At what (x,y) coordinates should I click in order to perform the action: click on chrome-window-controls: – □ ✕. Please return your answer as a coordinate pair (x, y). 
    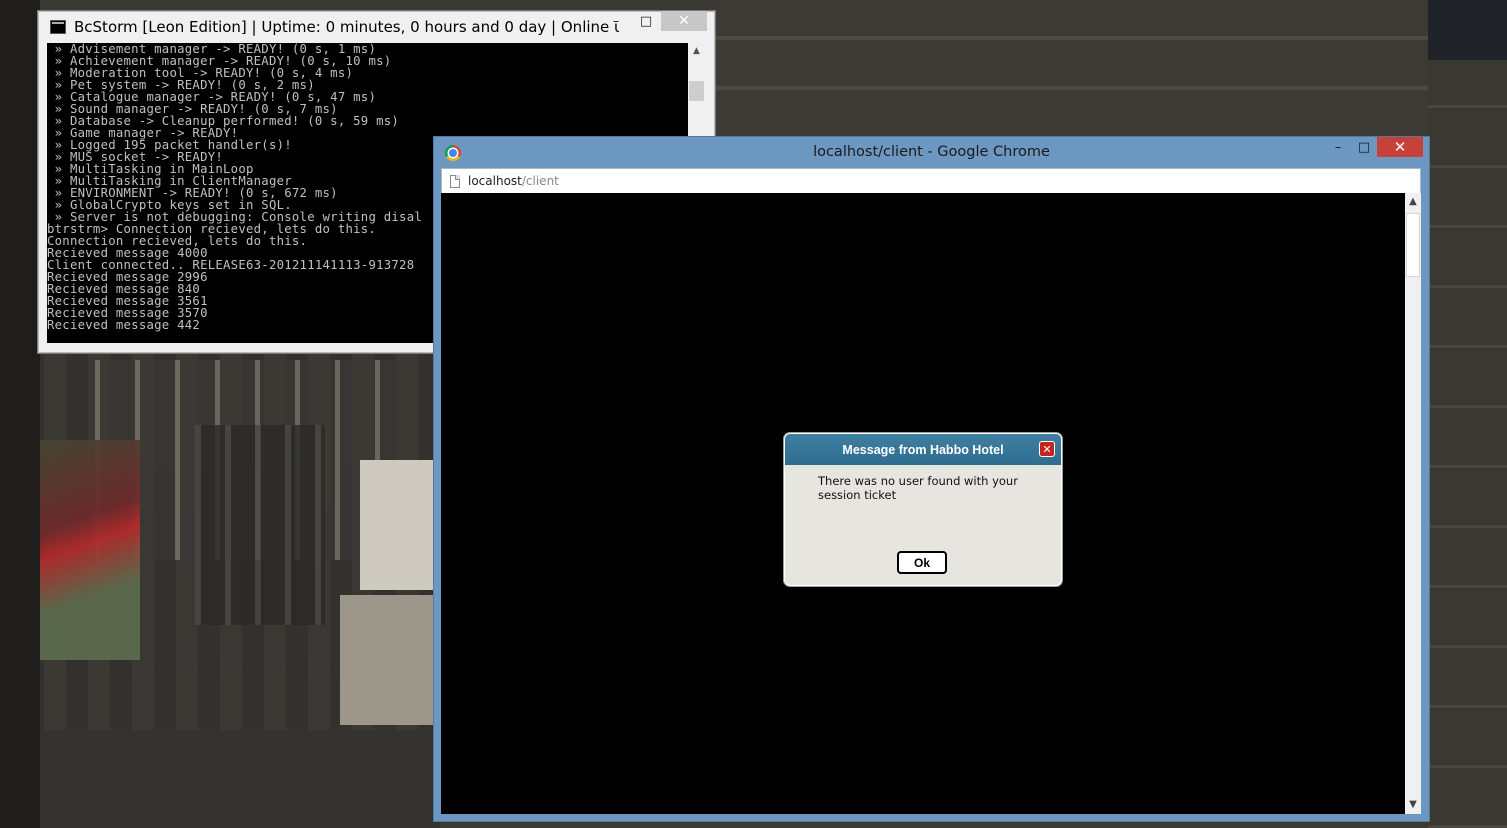
    Looking at the image, I should click on (1374, 147).